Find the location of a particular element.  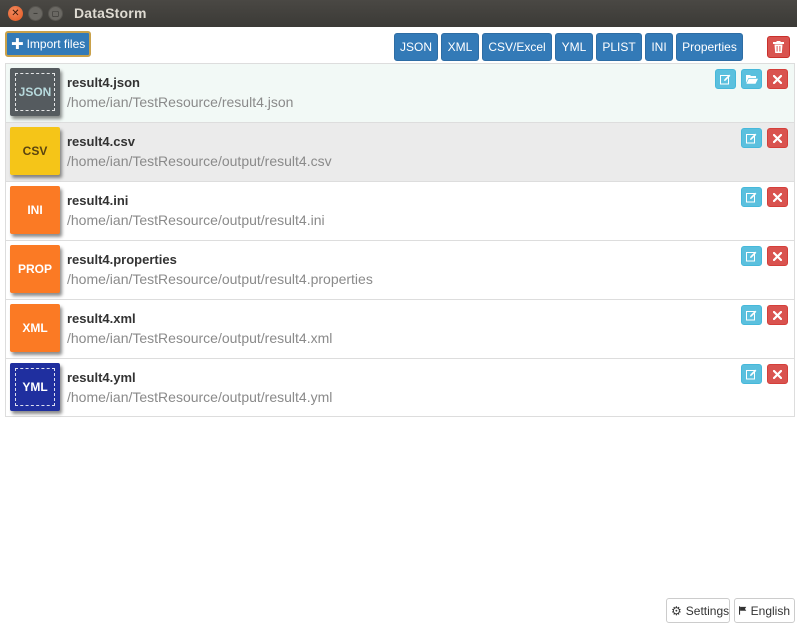

file-name: result4.properties is located at coordinates (122, 259).